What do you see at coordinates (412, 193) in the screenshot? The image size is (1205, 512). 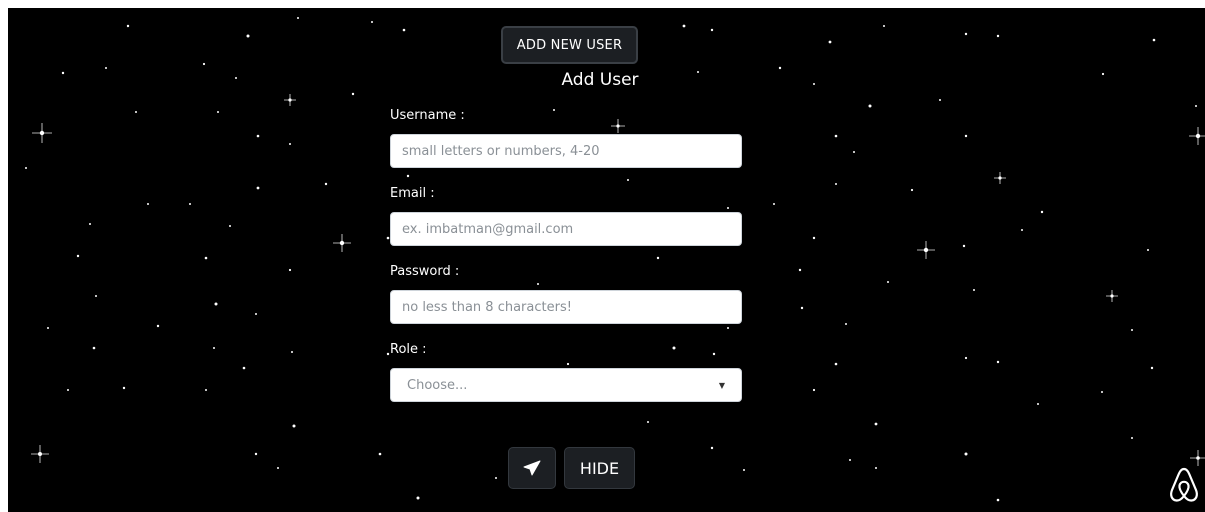 I see `email-label: Email :` at bounding box center [412, 193].